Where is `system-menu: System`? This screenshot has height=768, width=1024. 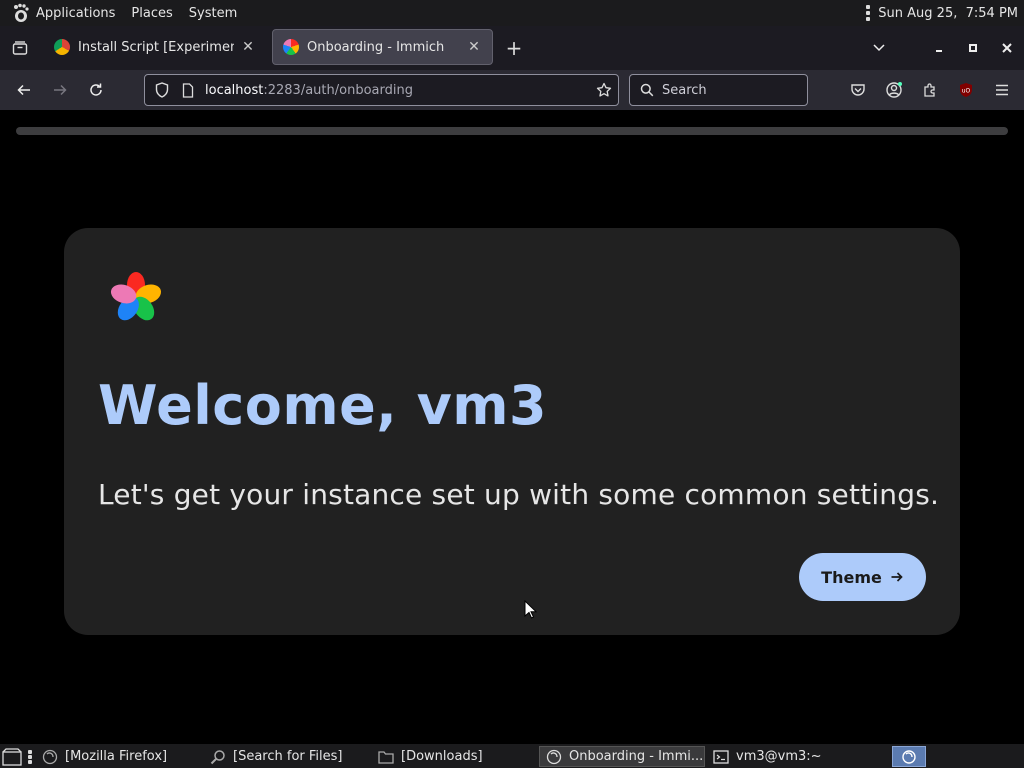 system-menu: System is located at coordinates (215, 13).